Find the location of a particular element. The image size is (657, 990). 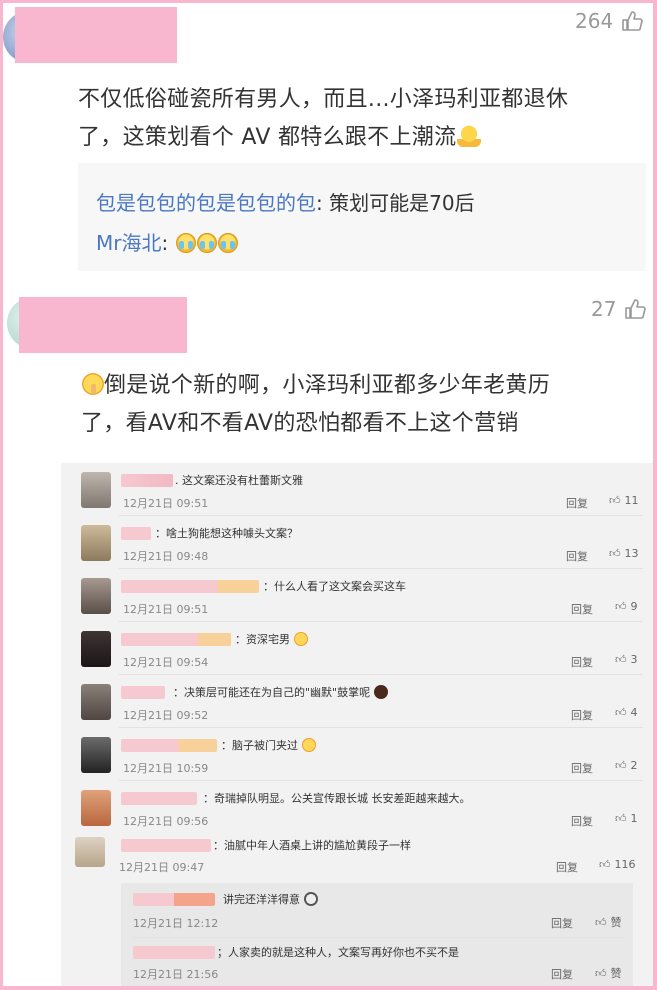

like-button: 264 is located at coordinates (609, 21).